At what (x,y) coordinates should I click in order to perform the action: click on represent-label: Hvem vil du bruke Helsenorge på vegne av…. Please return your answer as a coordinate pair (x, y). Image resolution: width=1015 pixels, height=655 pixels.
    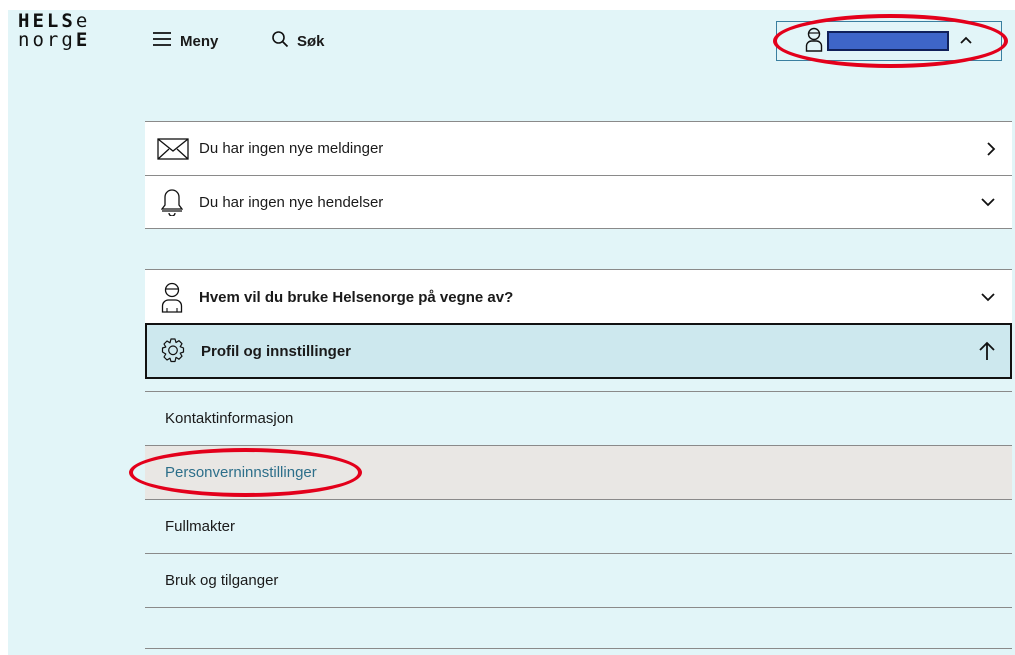
    Looking at the image, I should click on (356, 297).